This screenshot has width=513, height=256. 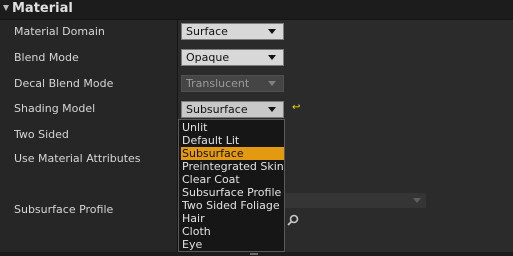 What do you see at coordinates (6, 8) in the screenshot?
I see `collapse-arrow-icon` at bounding box center [6, 8].